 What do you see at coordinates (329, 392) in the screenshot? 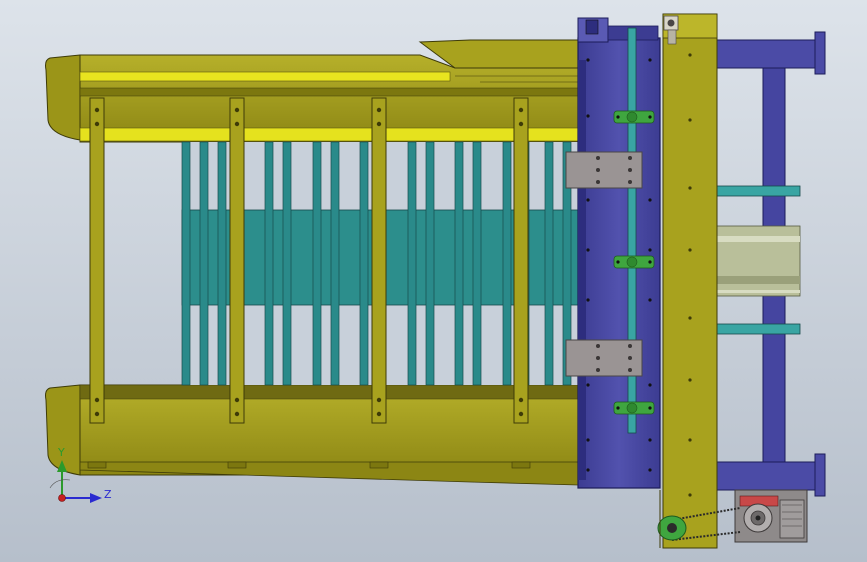
I see `bottom-rail-channel` at bounding box center [329, 392].